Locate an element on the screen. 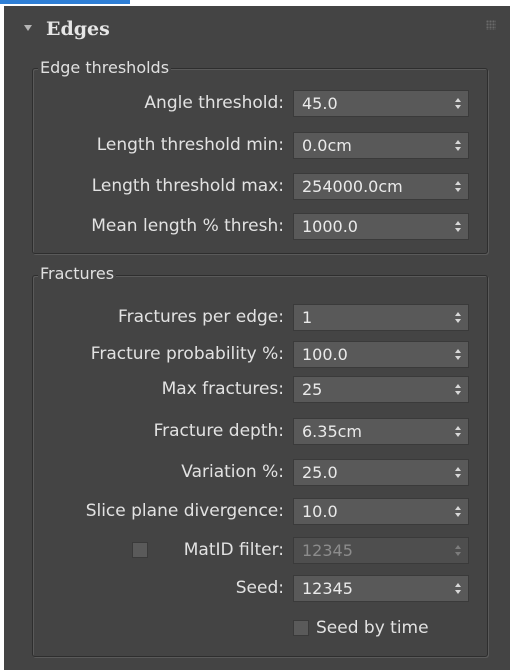  matid-filter-checkbox is located at coordinates (140, 550).